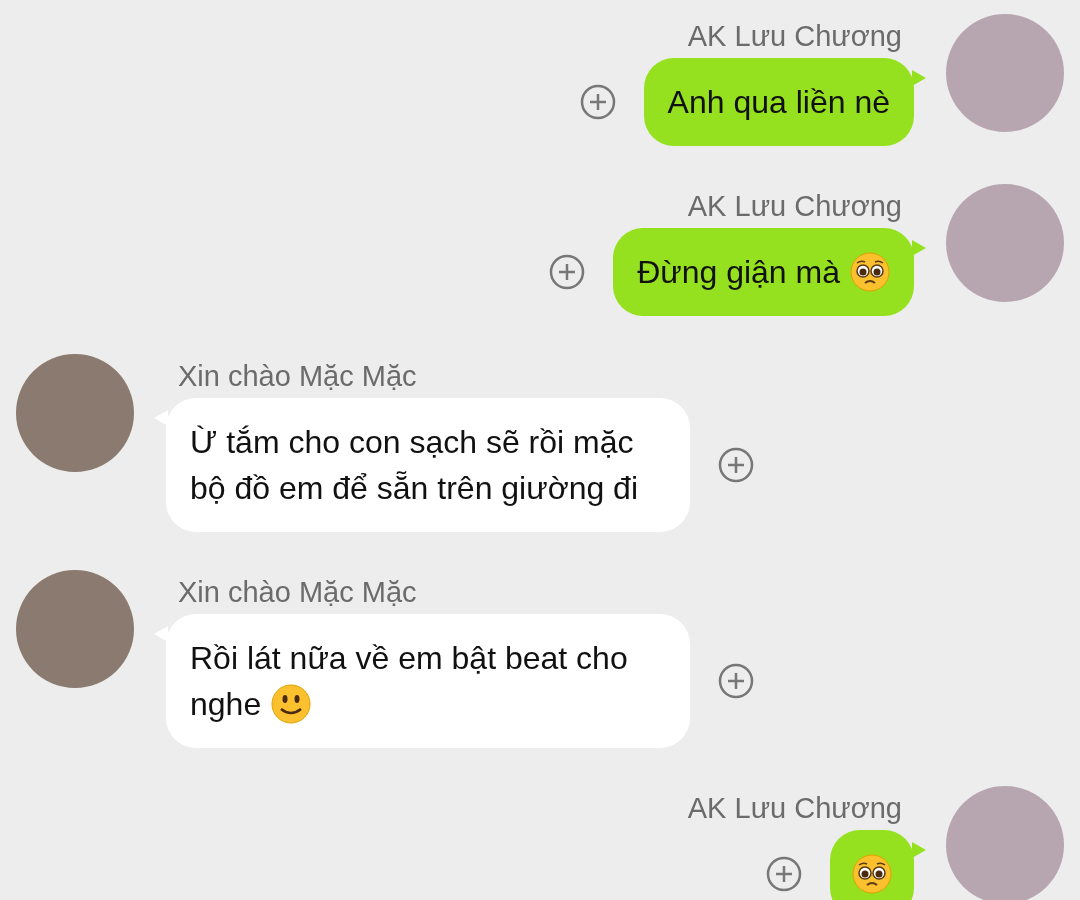 The image size is (1080, 900). Describe the element at coordinates (291, 703) in the screenshot. I see `smiley-icon` at that location.